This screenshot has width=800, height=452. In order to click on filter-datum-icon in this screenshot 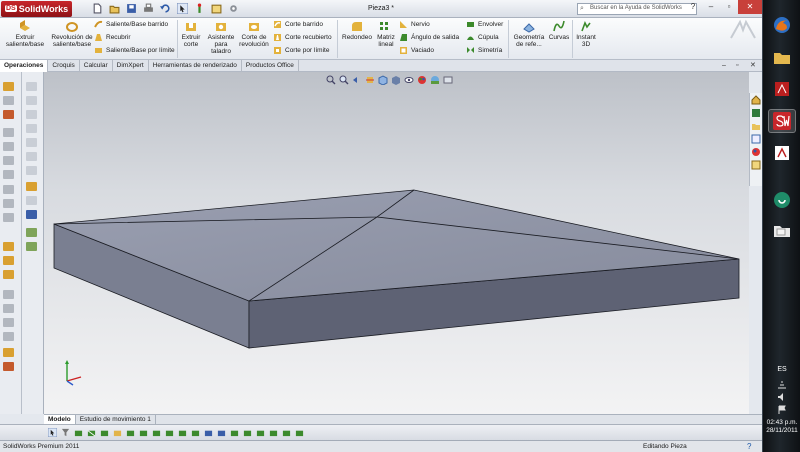, I will do `click(260, 432)`.